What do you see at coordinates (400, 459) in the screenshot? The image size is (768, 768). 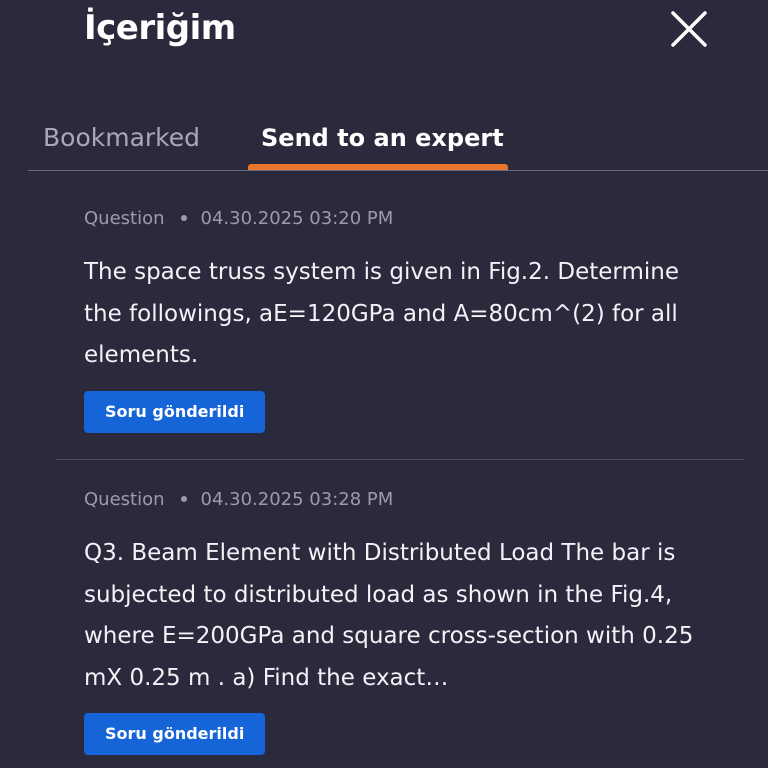 I see `card-divider` at bounding box center [400, 459].